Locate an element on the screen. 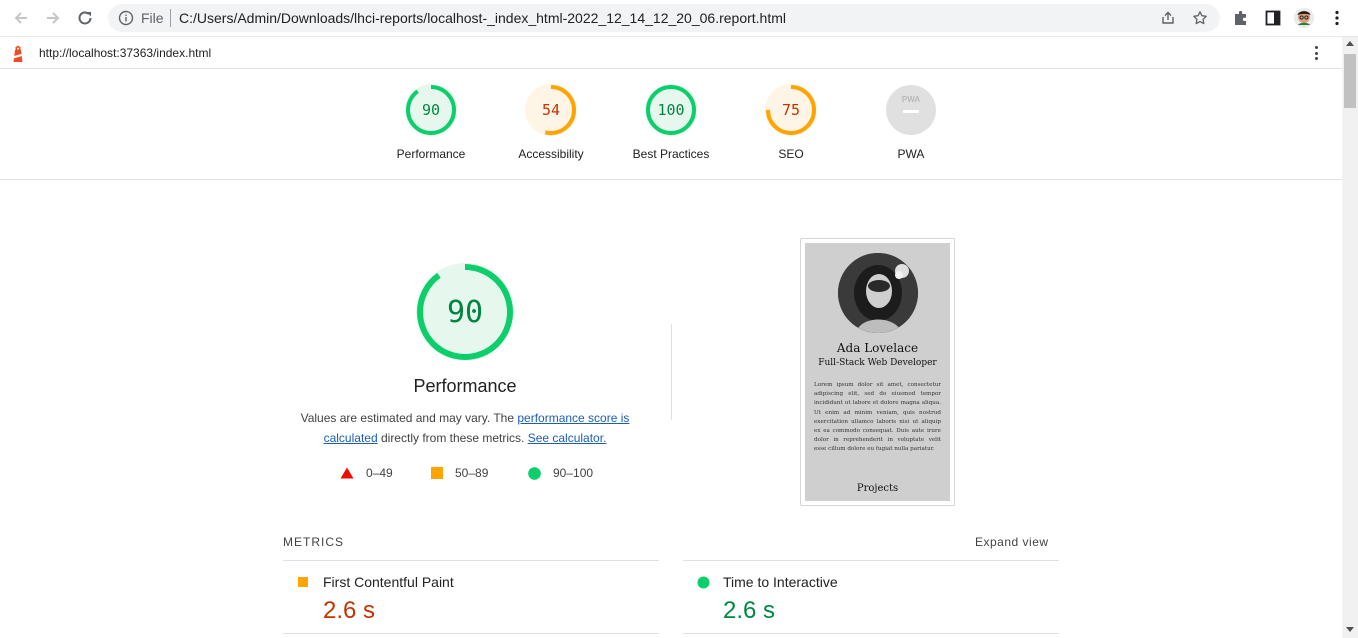  seo-score: 75 is located at coordinates (791, 110).